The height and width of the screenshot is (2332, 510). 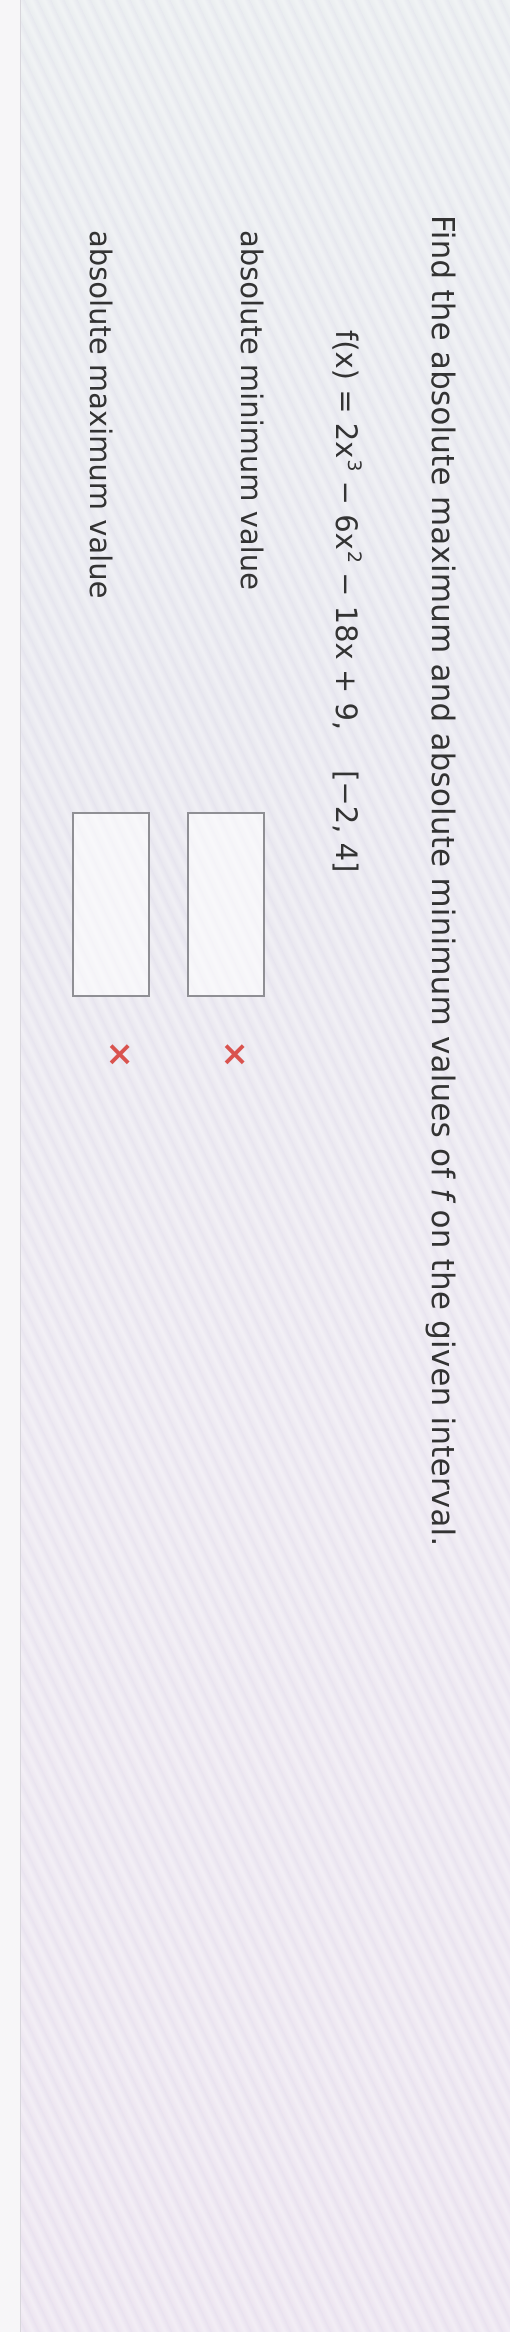 I want to click on formula-interval: [−2, 4], so click(x=346, y=821).